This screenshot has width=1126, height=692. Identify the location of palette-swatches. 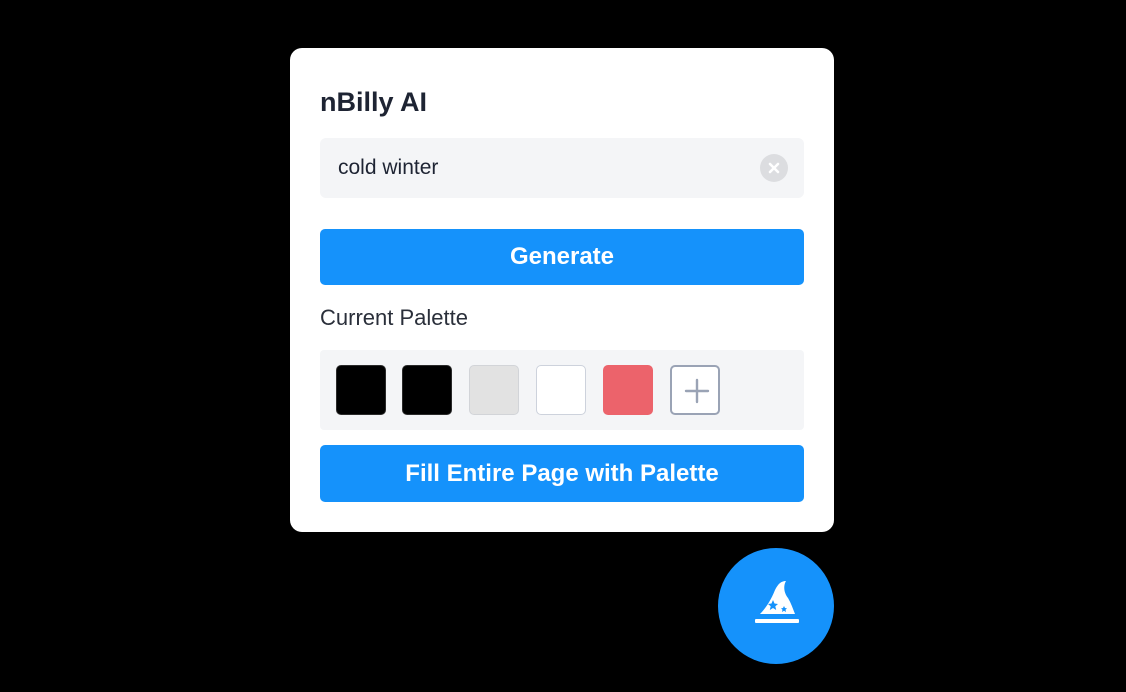
(562, 390).